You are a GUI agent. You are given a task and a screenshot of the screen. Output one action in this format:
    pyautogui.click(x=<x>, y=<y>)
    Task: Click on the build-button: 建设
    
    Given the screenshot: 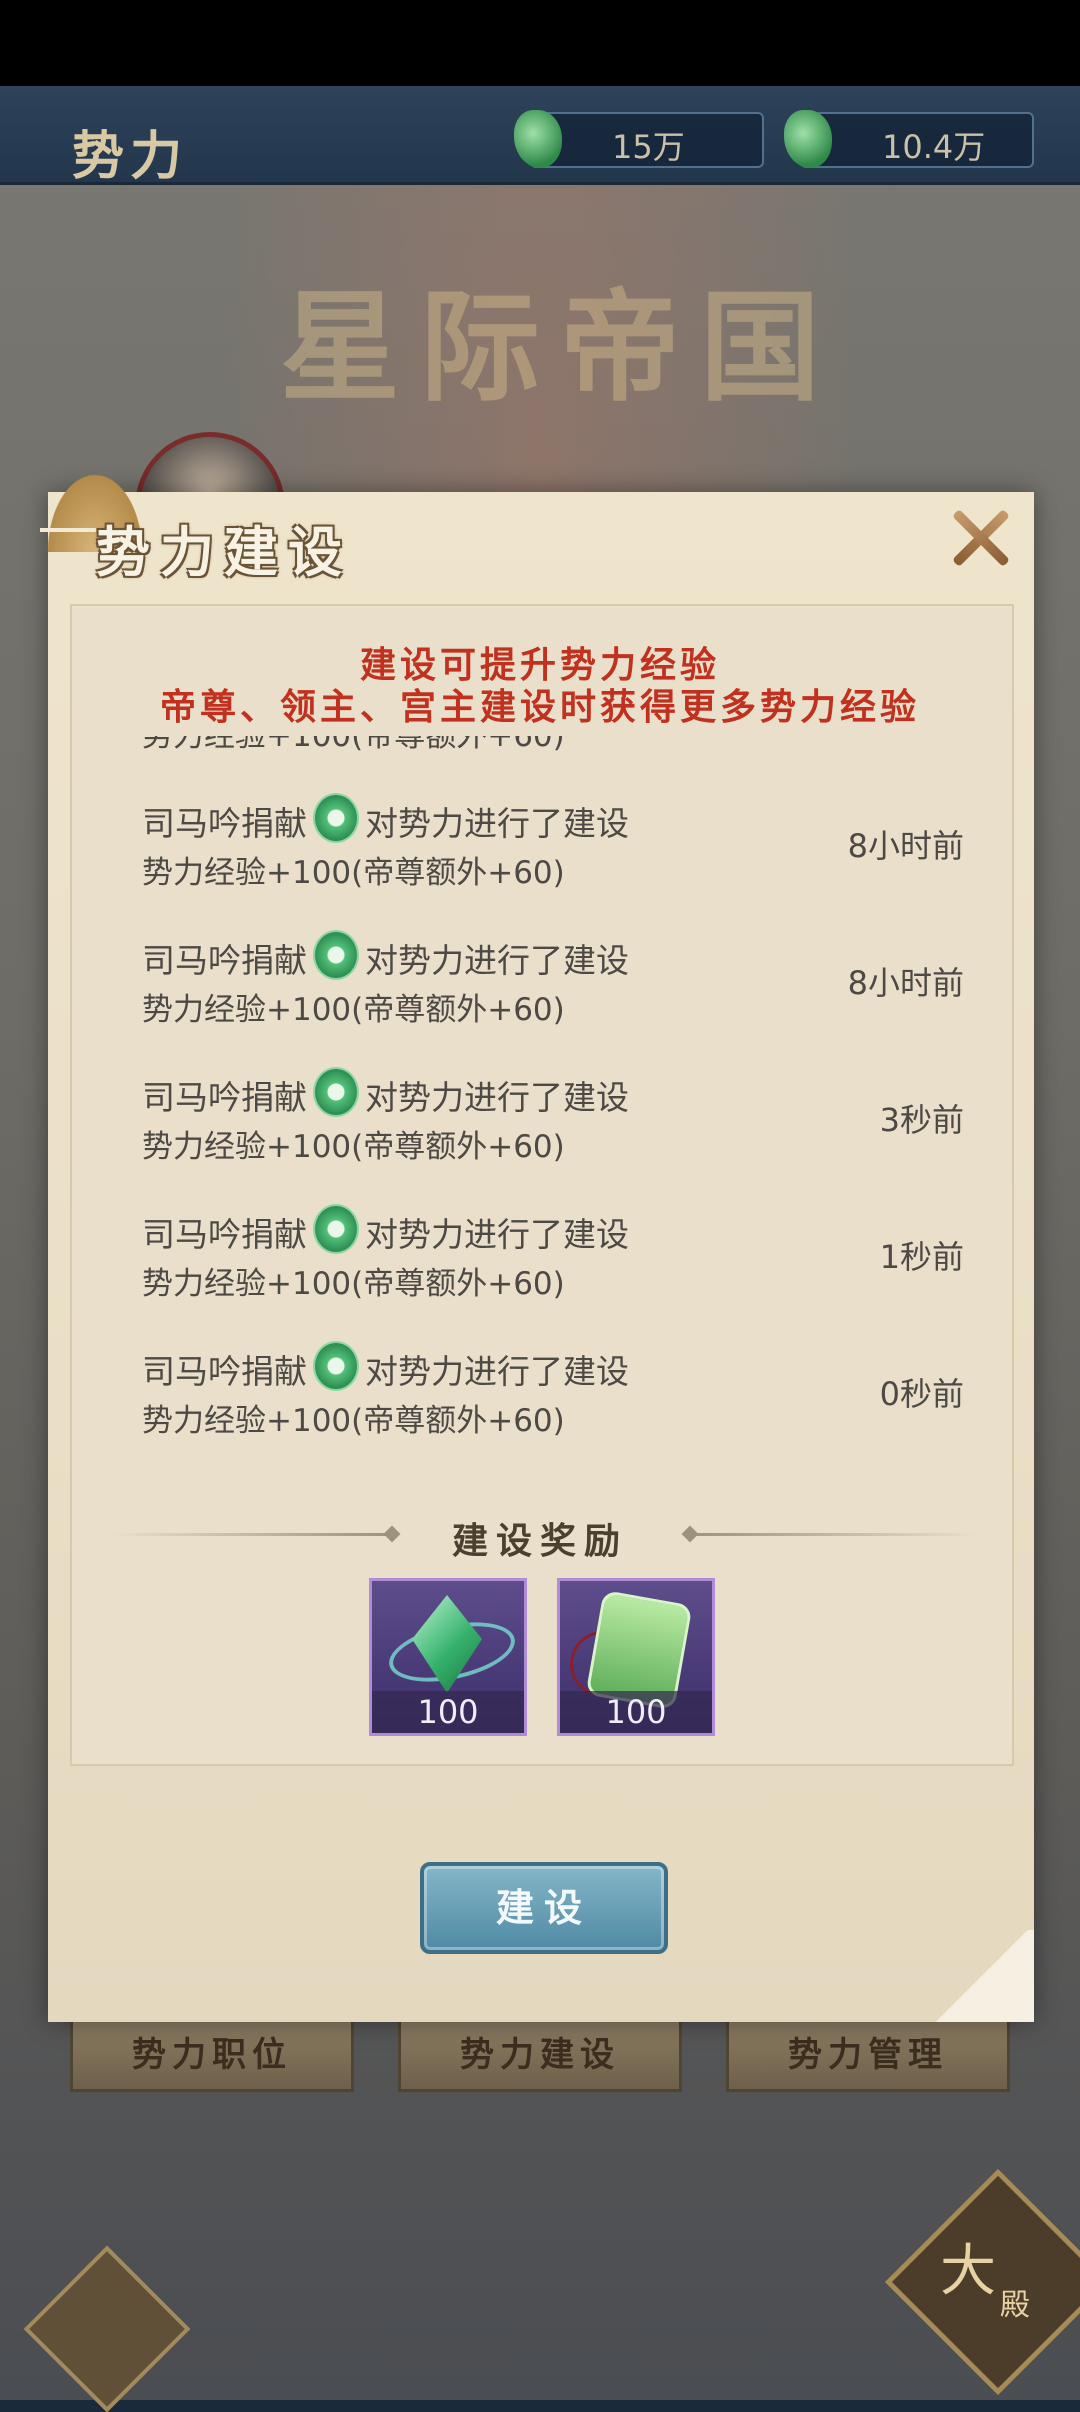 What is the action you would take?
    pyautogui.click(x=544, y=1908)
    